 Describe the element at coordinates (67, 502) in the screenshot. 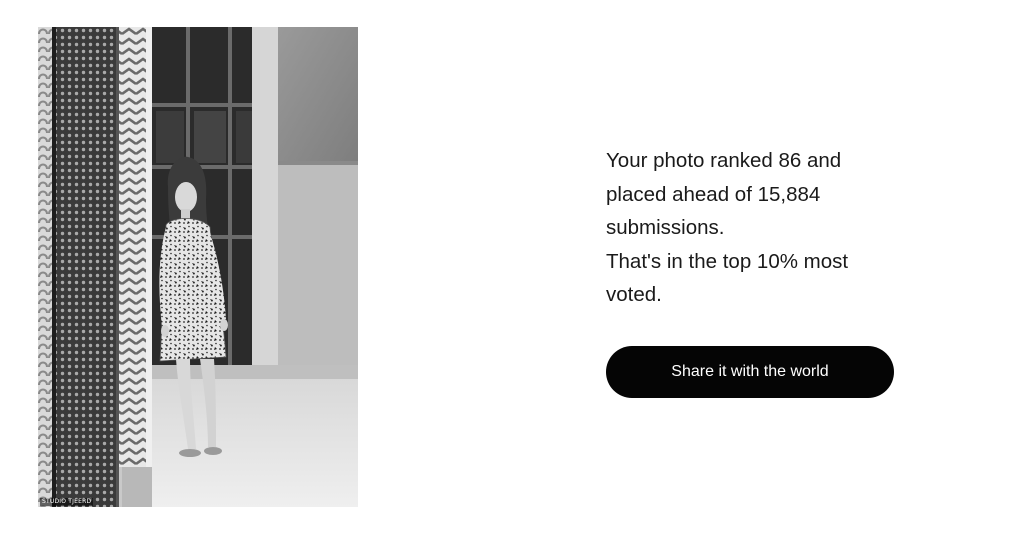

I see `photo-watermark: STUDIO TJEERD` at that location.